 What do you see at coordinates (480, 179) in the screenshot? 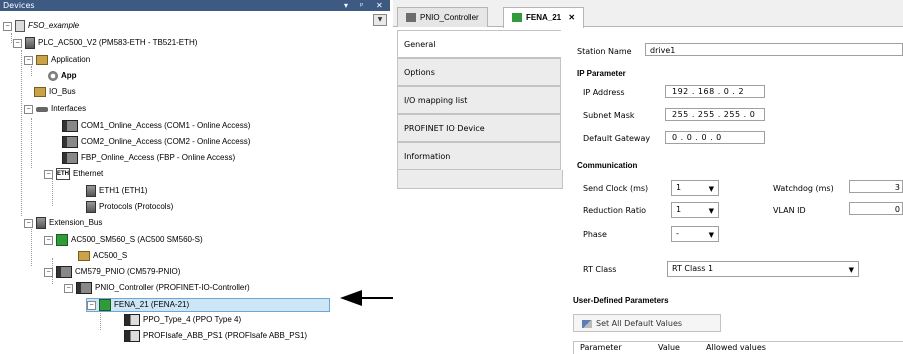
I see `side-tabs-filler` at bounding box center [480, 179].